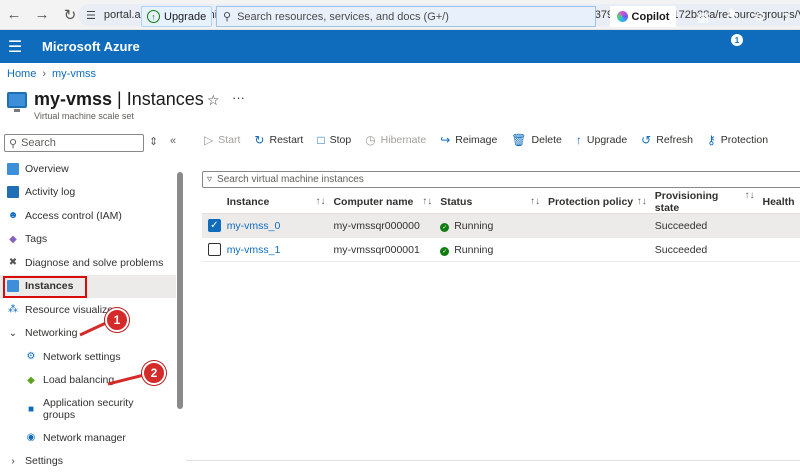  What do you see at coordinates (88, 169) in the screenshot?
I see `sidebar-item-overview: Overview` at bounding box center [88, 169].